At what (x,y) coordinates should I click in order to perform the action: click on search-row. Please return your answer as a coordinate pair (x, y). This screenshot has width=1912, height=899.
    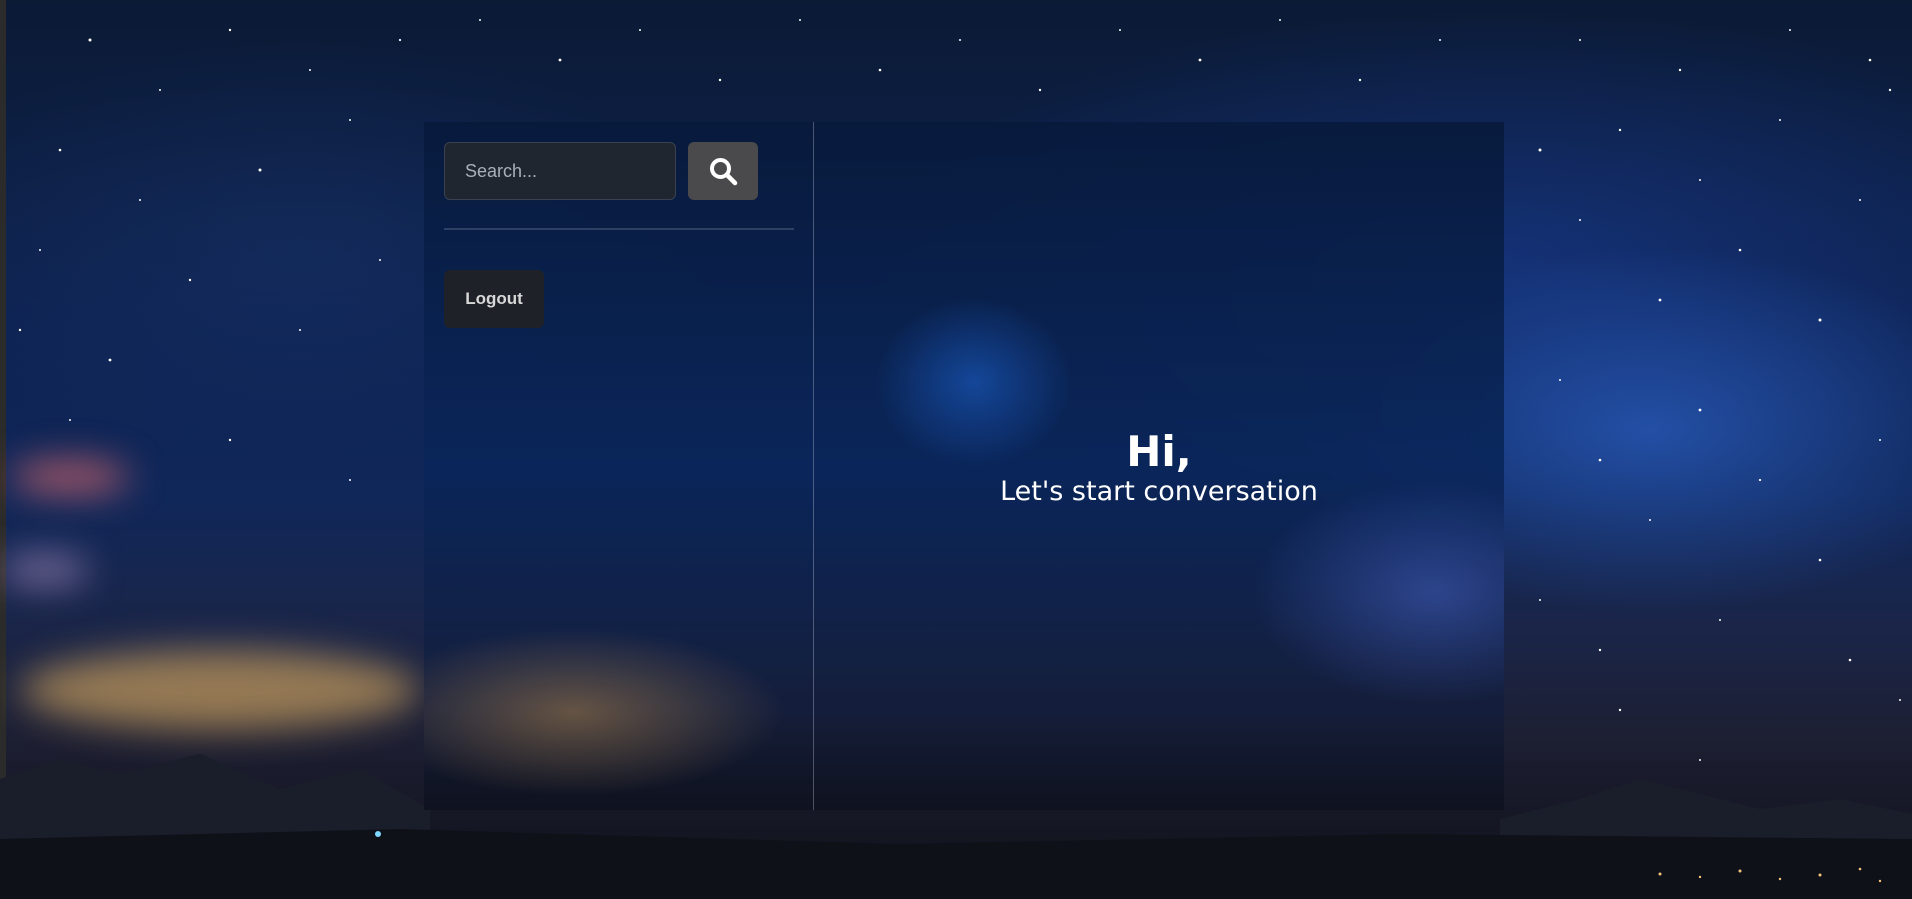
    Looking at the image, I should click on (618, 171).